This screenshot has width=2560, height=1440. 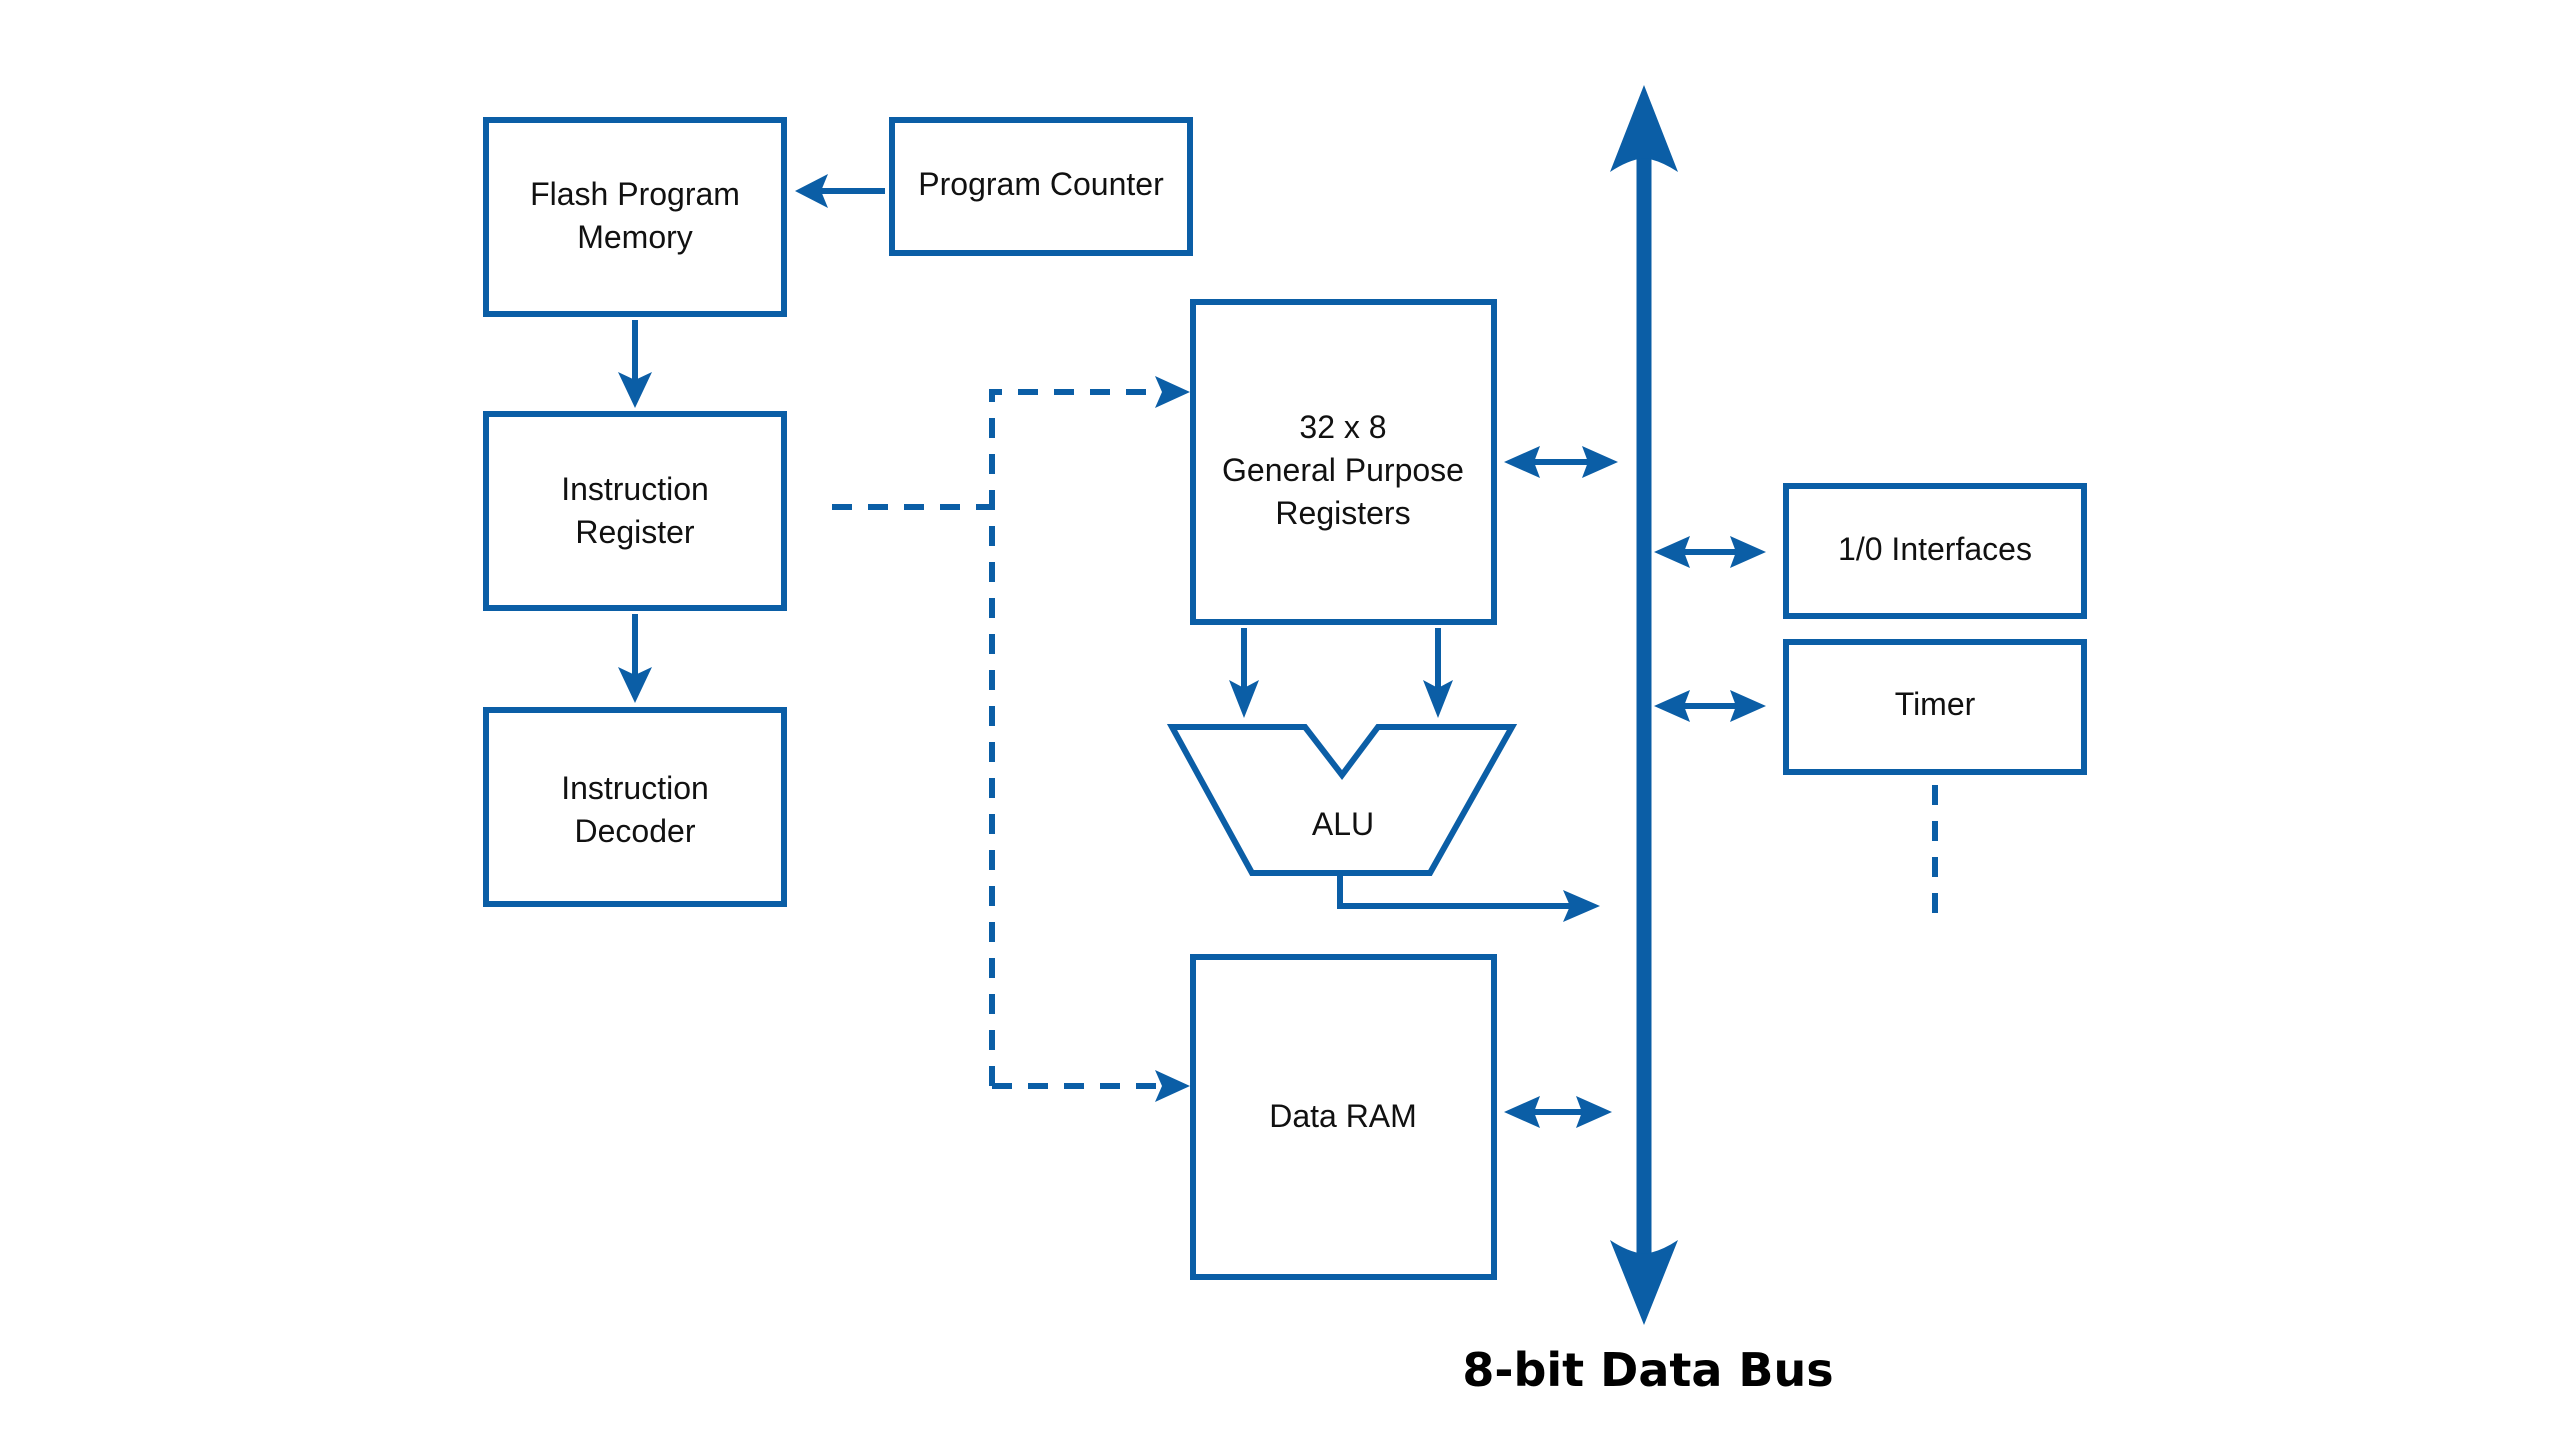 I want to click on flash-label-line1: Flash Program, so click(x=635, y=194).